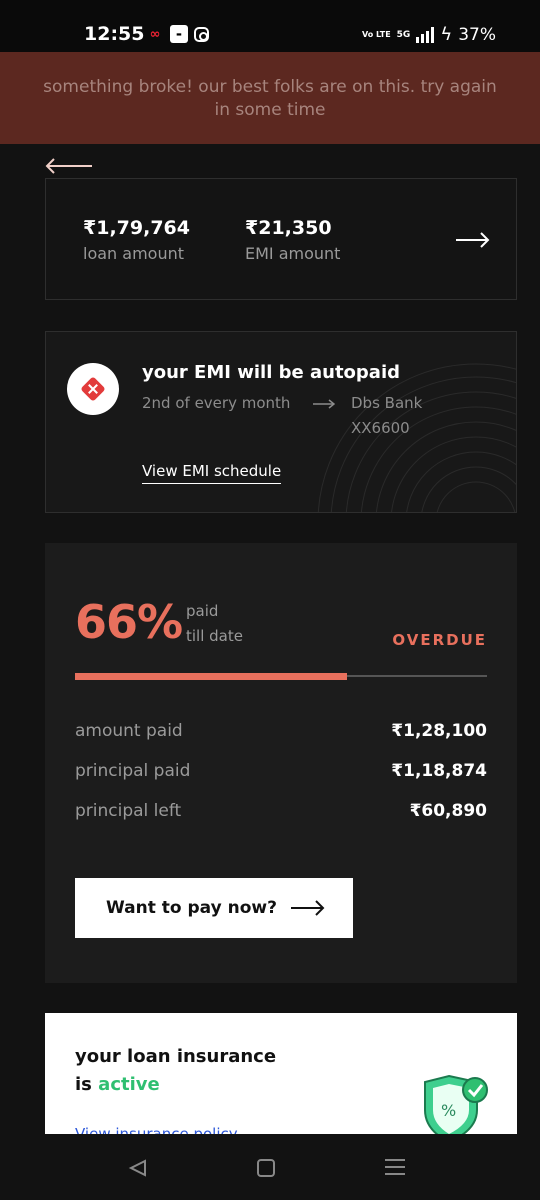 The width and height of the screenshot is (540, 1200). What do you see at coordinates (293, 253) in the screenshot?
I see `emi-amount-label: EMI amount` at bounding box center [293, 253].